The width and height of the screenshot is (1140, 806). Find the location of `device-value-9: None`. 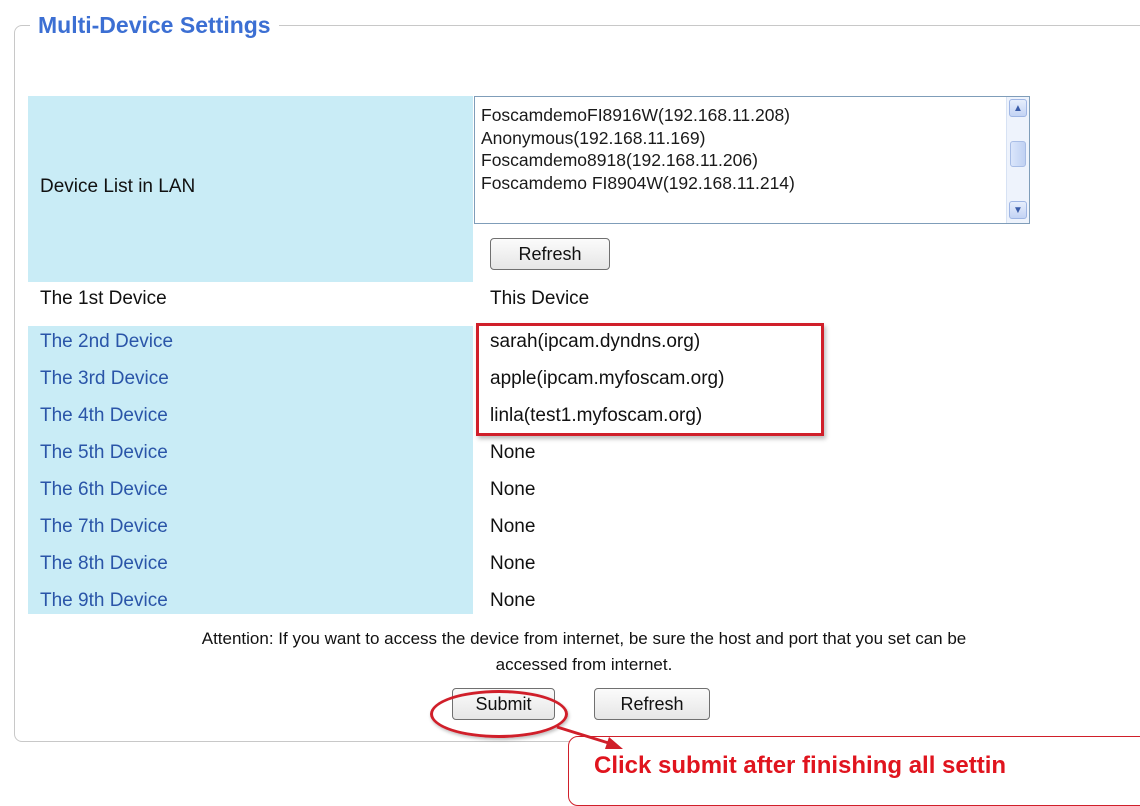

device-value-9: None is located at coordinates (513, 600).